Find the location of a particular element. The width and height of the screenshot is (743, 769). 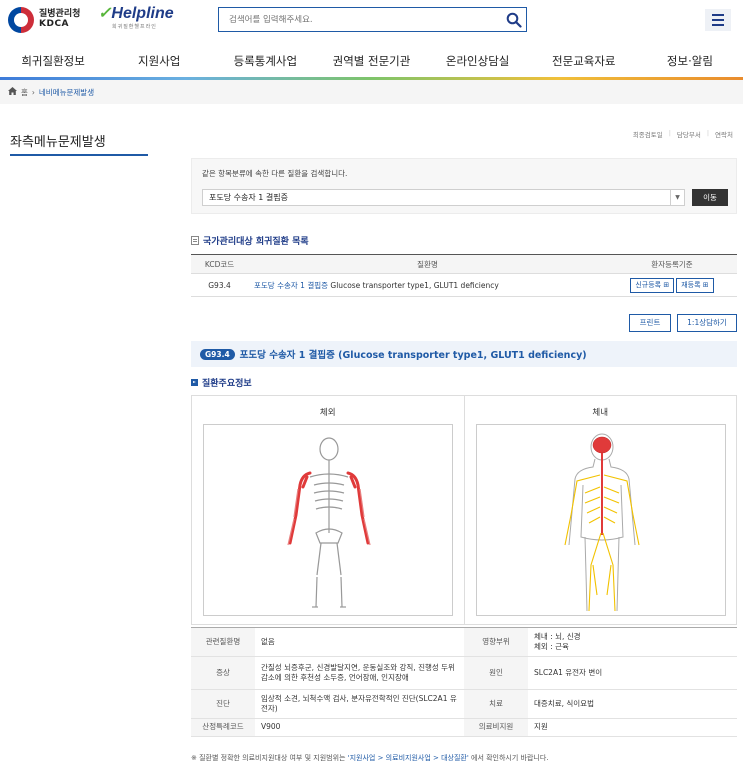

nav-item-regional-centers: 권역별 전문기관 is located at coordinates (371, 61).